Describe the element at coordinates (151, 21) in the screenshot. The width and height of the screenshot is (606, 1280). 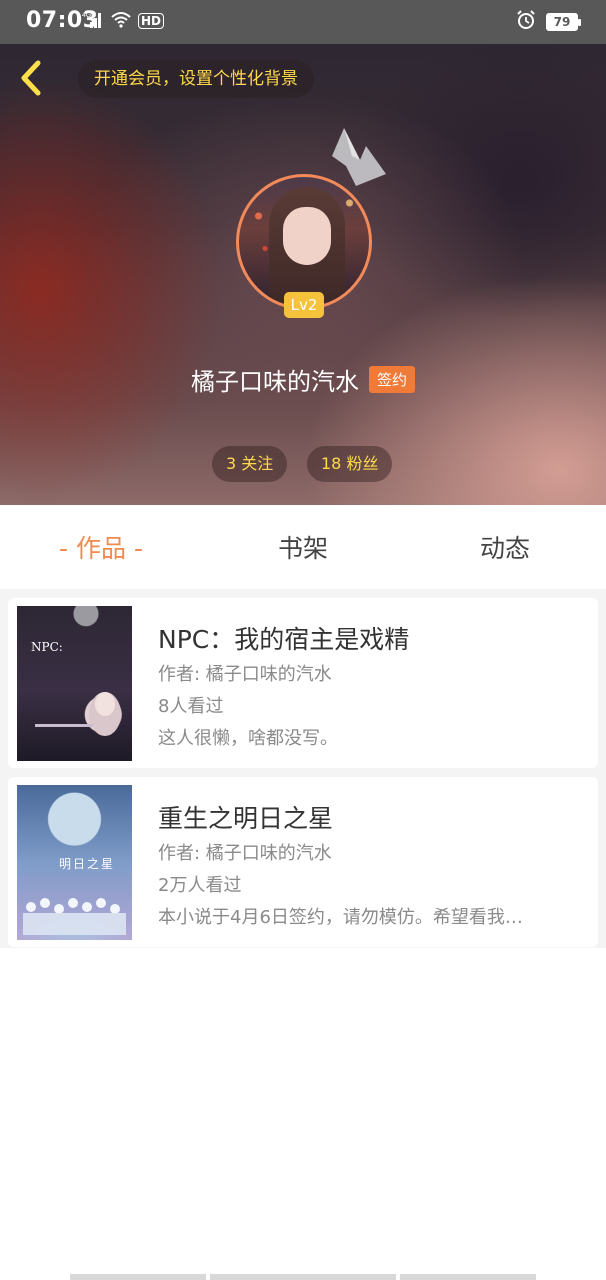
I see `hd-icon: HD` at that location.